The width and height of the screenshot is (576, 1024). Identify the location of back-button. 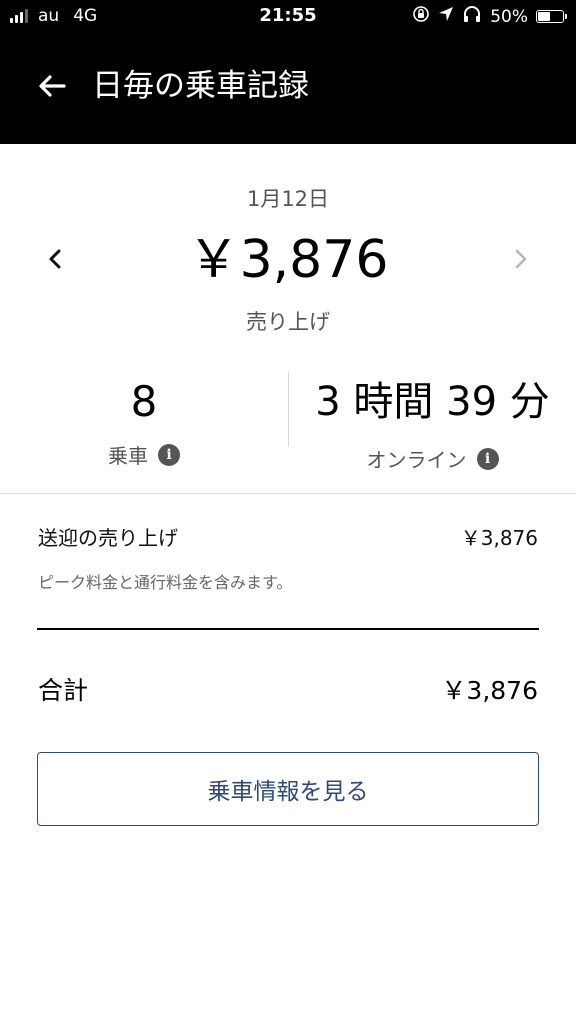
(52, 86).